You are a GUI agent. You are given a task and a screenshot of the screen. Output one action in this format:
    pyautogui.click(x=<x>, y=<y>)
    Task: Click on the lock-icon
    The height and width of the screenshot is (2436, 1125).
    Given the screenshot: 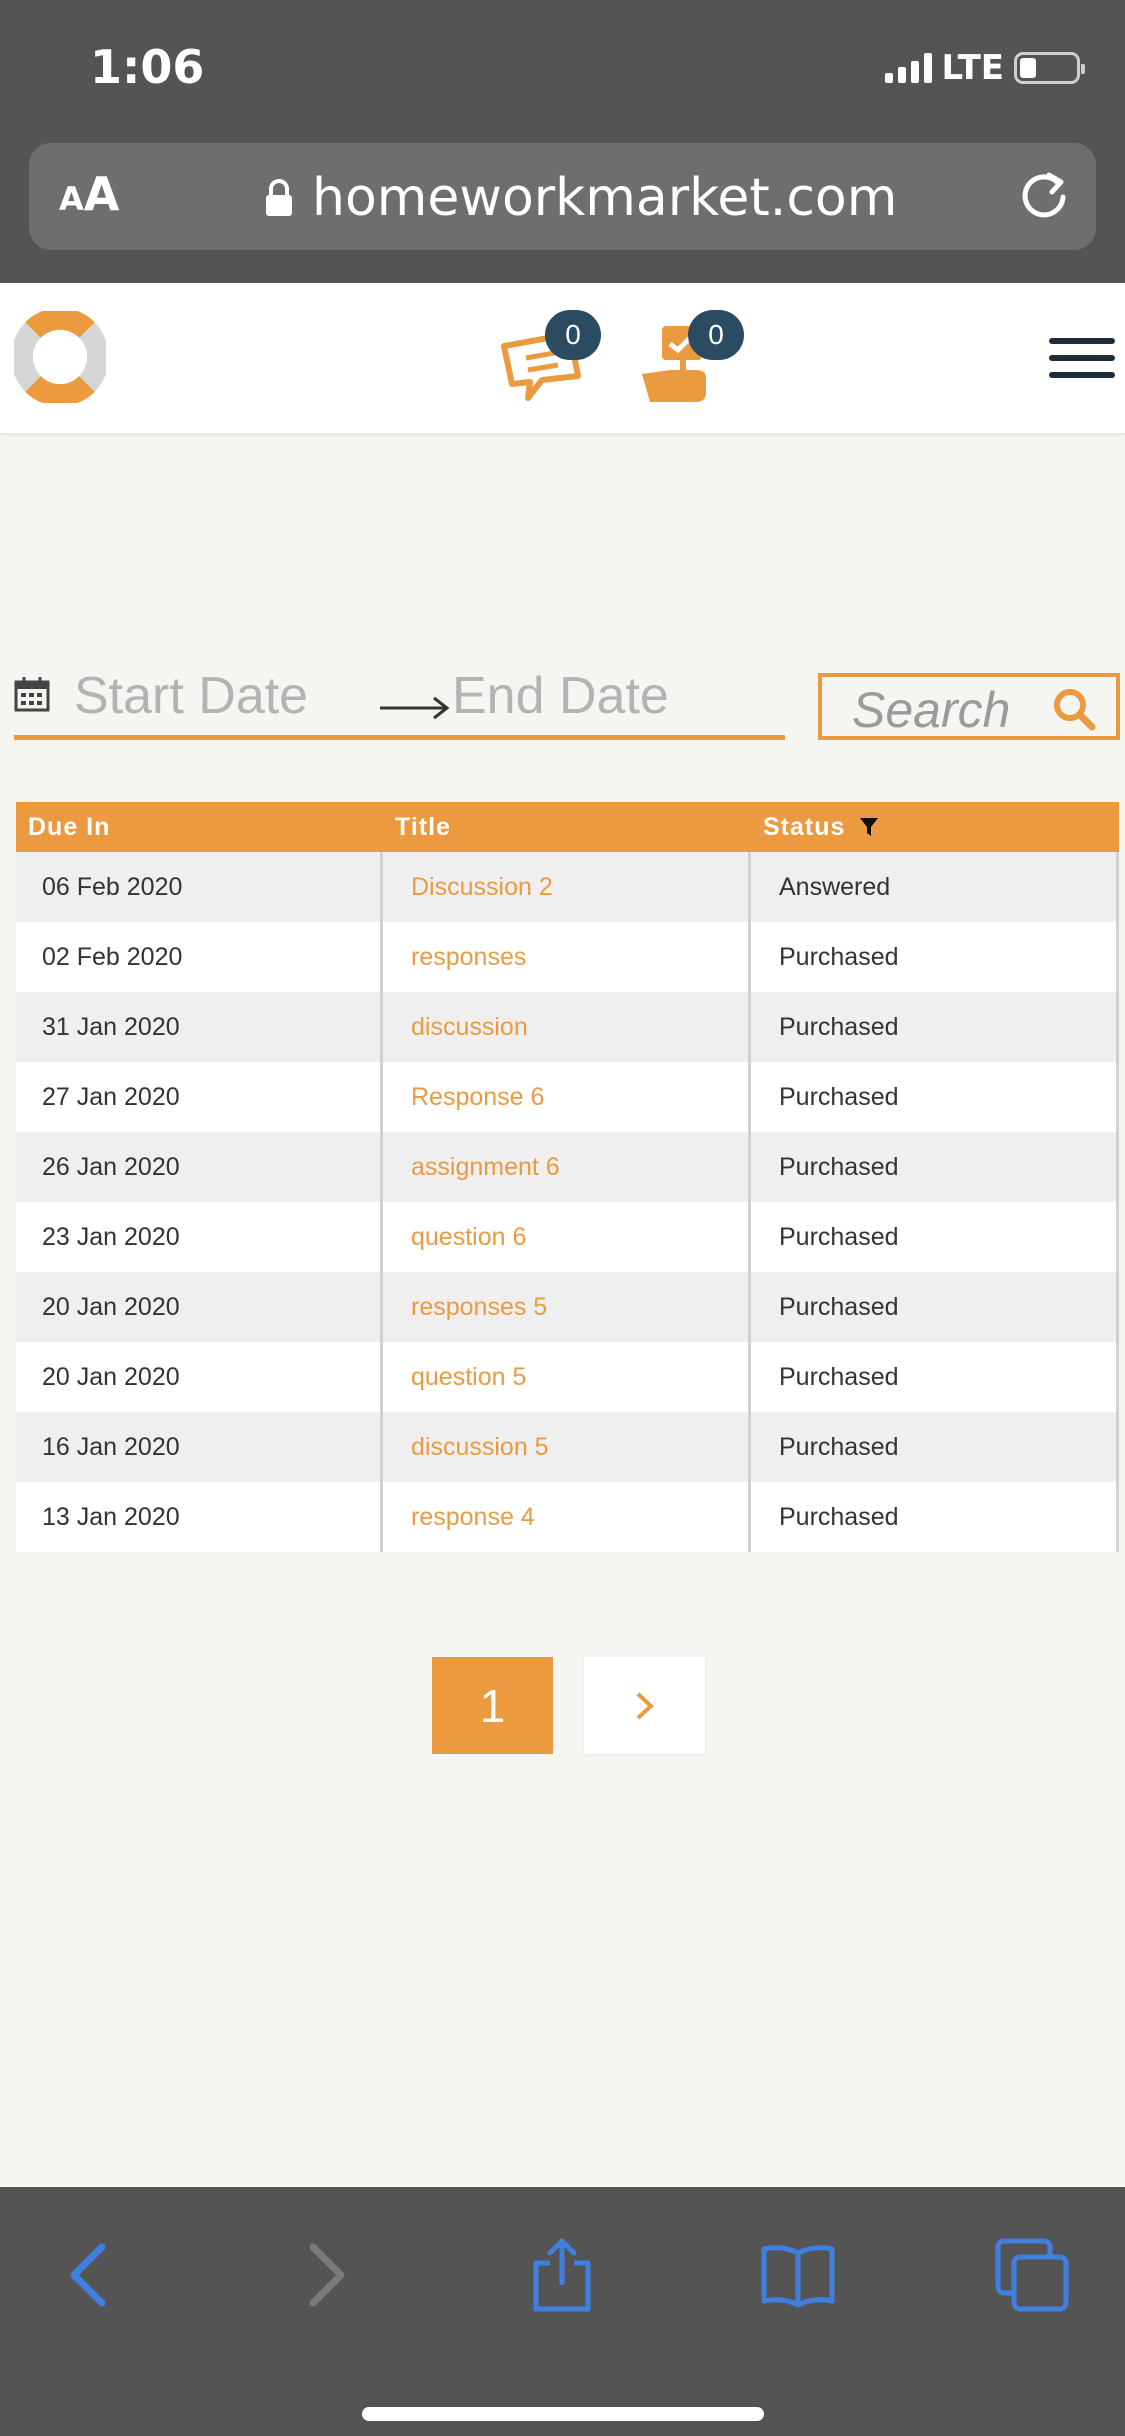 What is the action you would take?
    pyautogui.click(x=279, y=197)
    